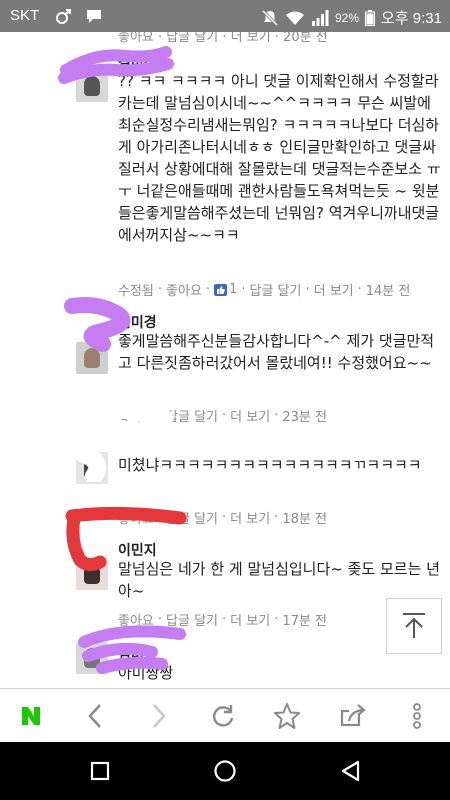 This screenshot has width=450, height=800. I want to click on arrow-up-icon, so click(414, 625).